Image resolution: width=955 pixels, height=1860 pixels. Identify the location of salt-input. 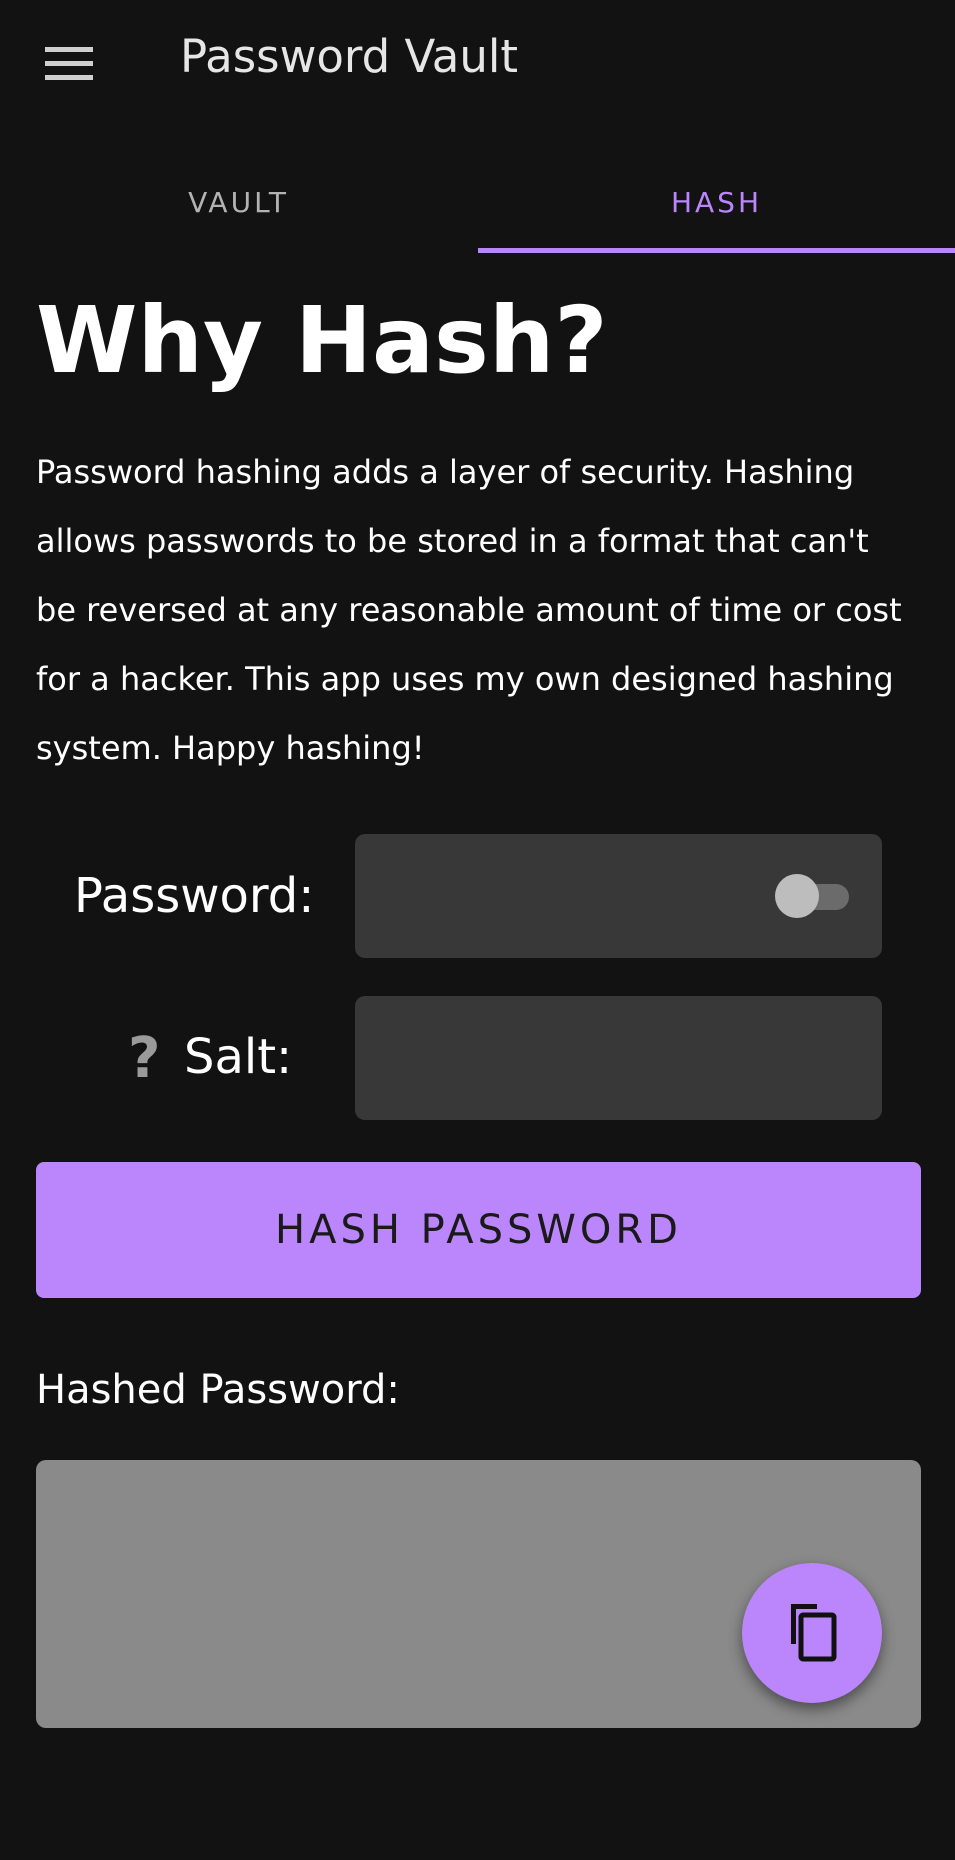
(618, 1058).